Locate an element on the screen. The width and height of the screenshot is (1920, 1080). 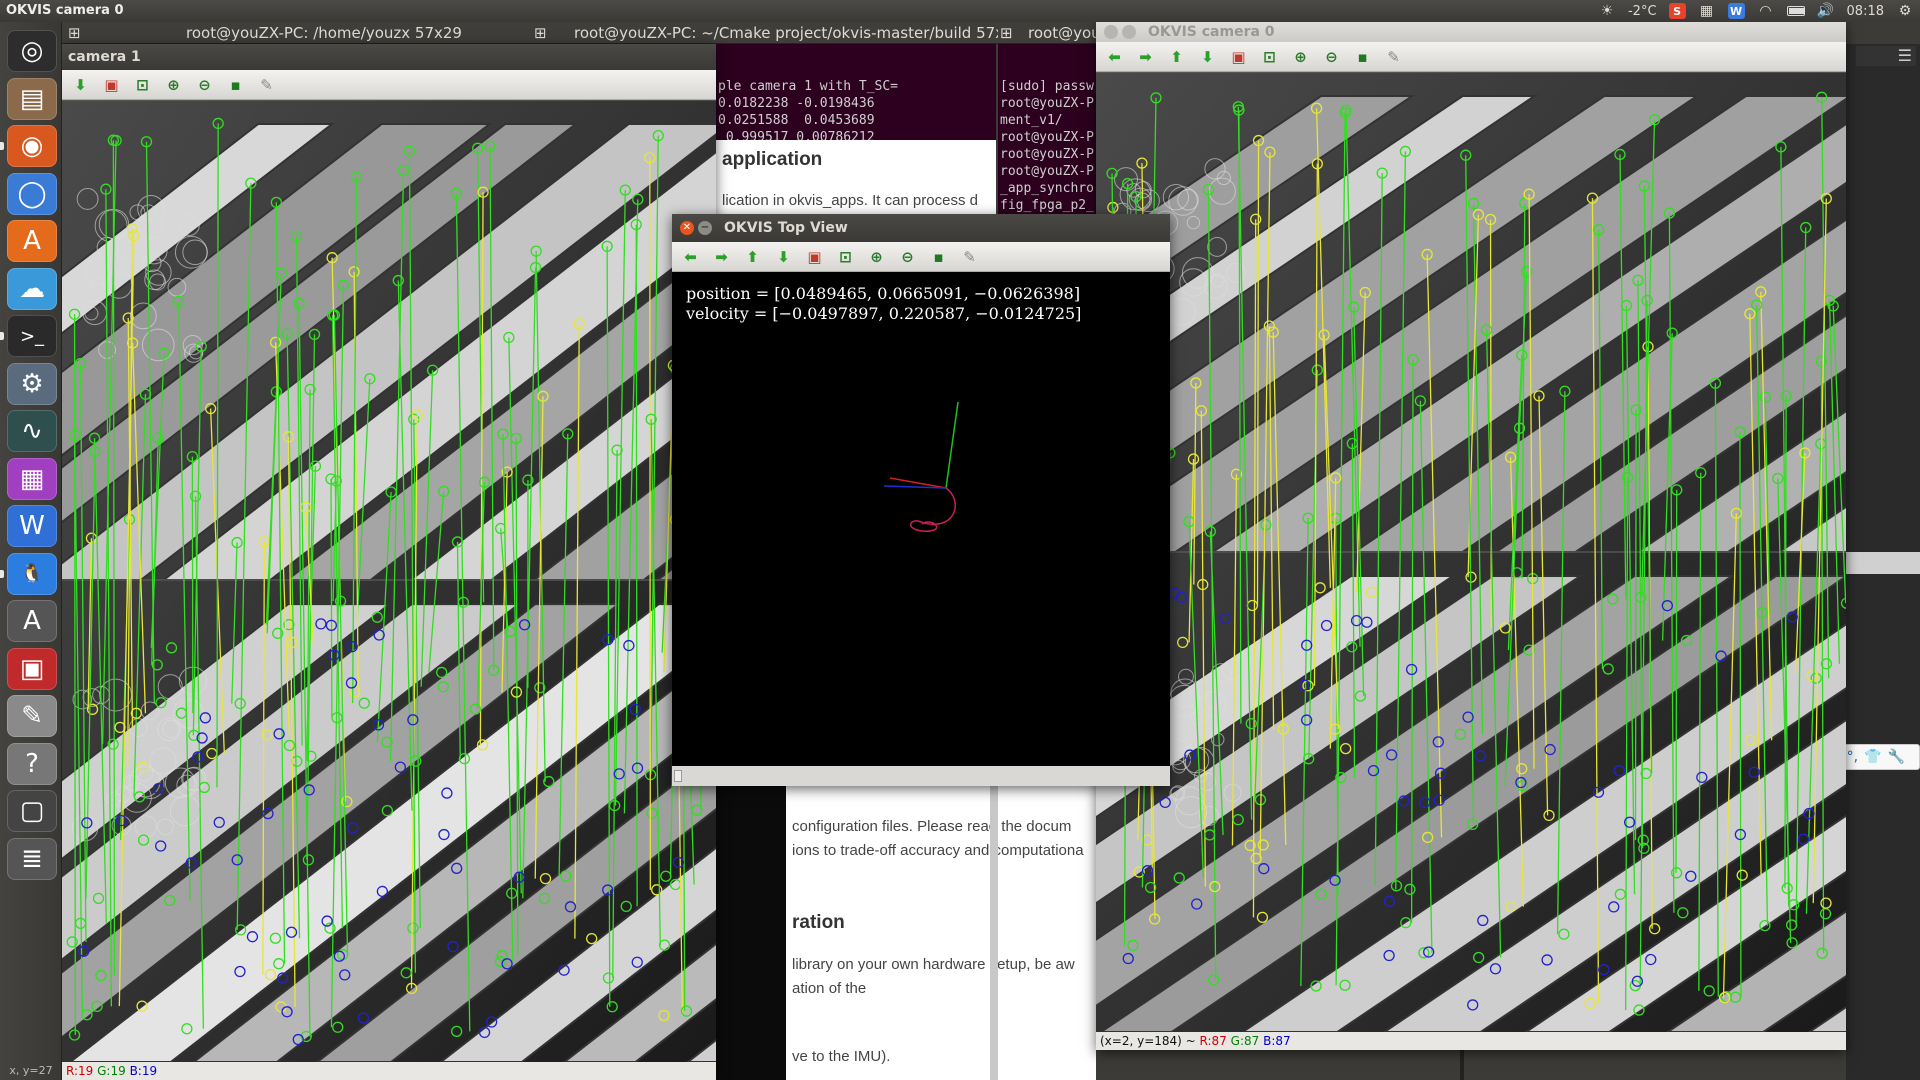
camera-0-title-bar: OKVIS camera 0 is located at coordinates (1471, 32).